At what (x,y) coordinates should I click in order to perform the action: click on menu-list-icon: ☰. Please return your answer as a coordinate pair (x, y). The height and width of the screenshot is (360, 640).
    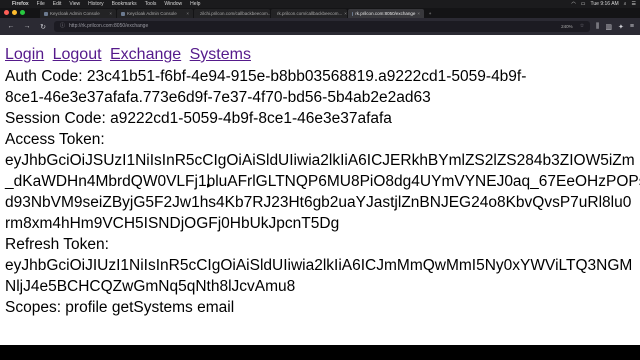
    Looking at the image, I should click on (634, 4).